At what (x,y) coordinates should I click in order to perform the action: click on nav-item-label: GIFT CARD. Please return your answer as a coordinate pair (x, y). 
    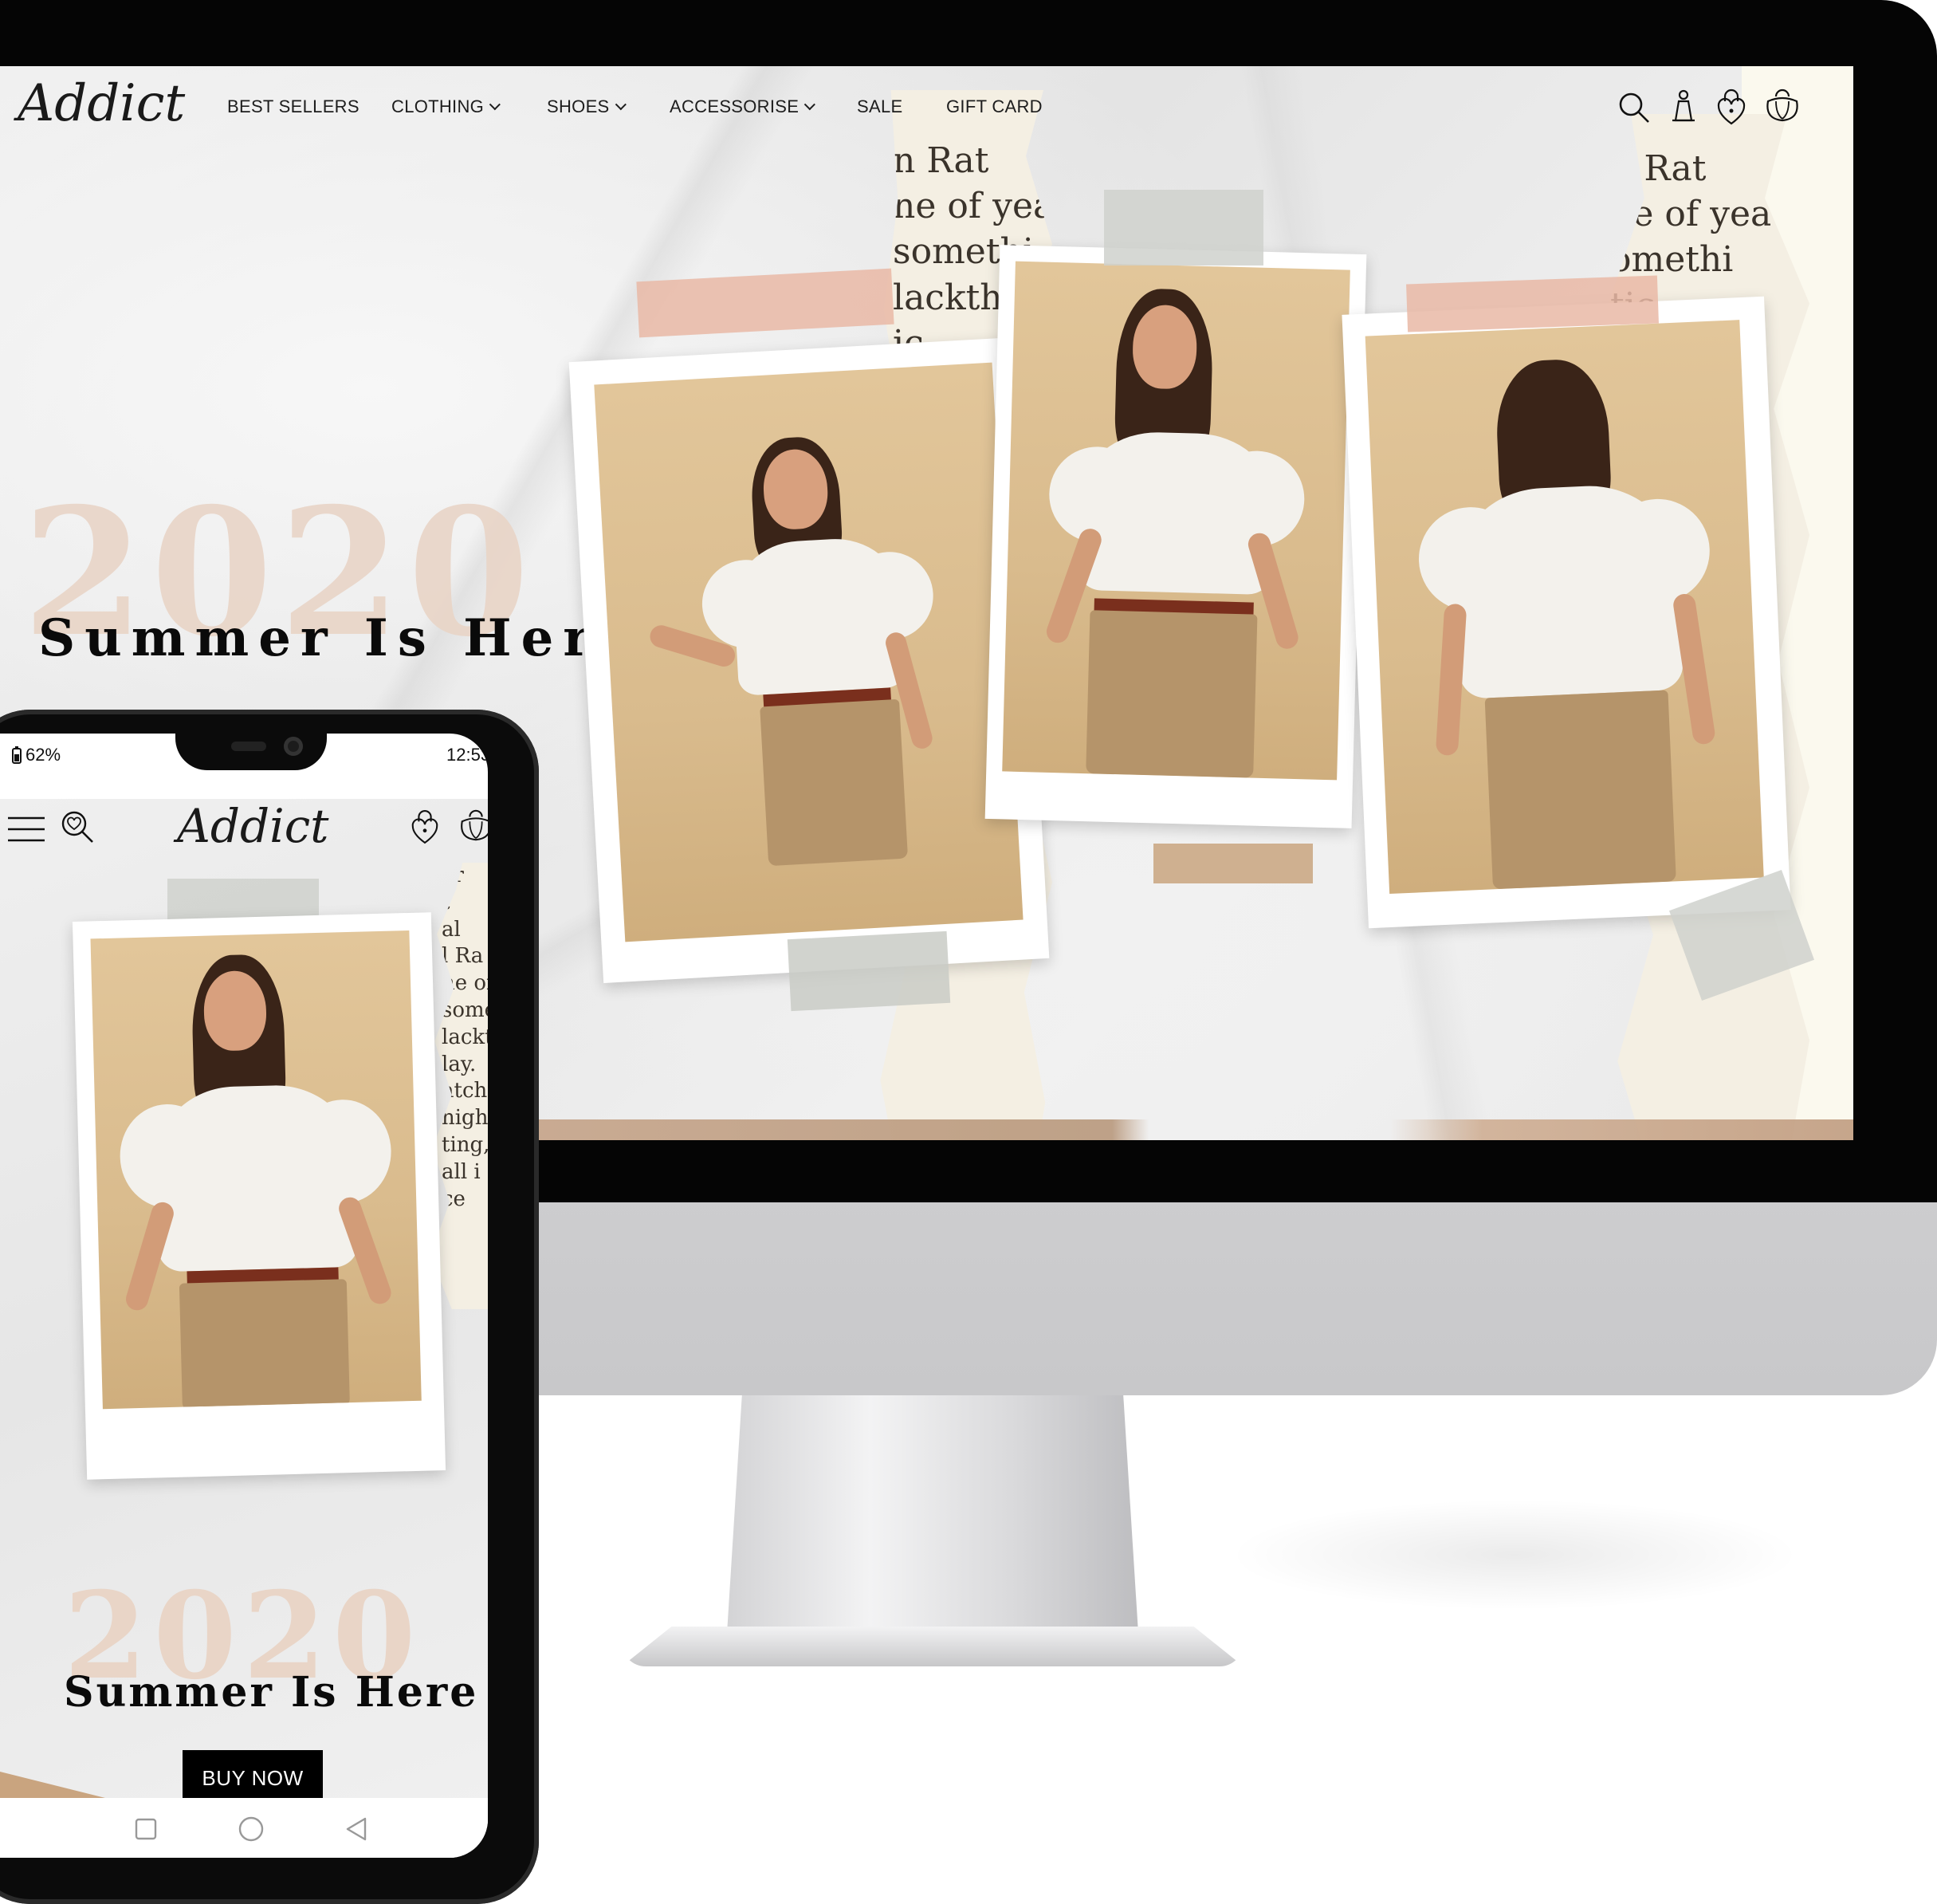
    Looking at the image, I should click on (995, 106).